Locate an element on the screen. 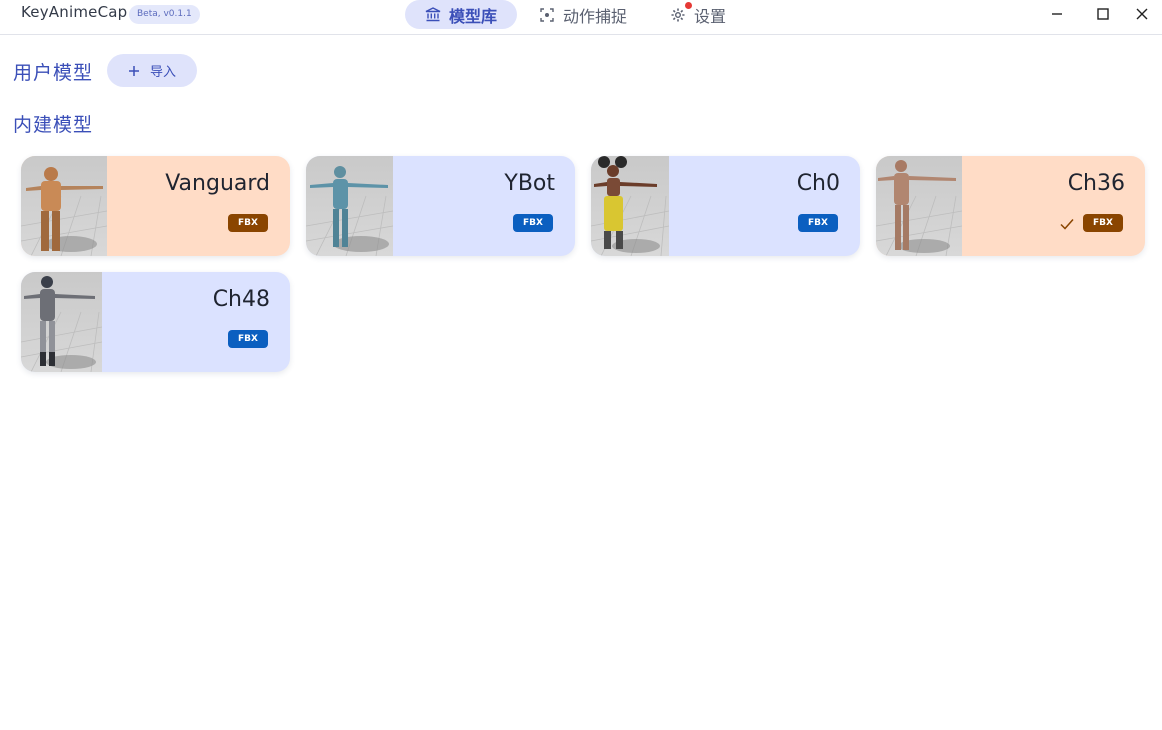 This screenshot has width=1162, height=730. model-card-ch48: Ch48 FBX is located at coordinates (155, 322).